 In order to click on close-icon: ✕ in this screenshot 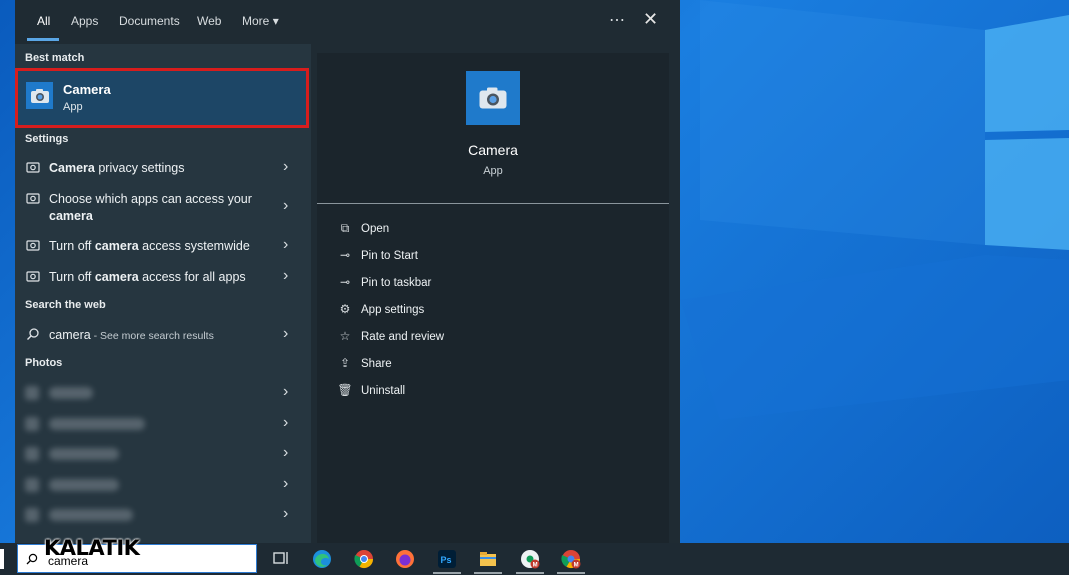, I will do `click(650, 19)`.